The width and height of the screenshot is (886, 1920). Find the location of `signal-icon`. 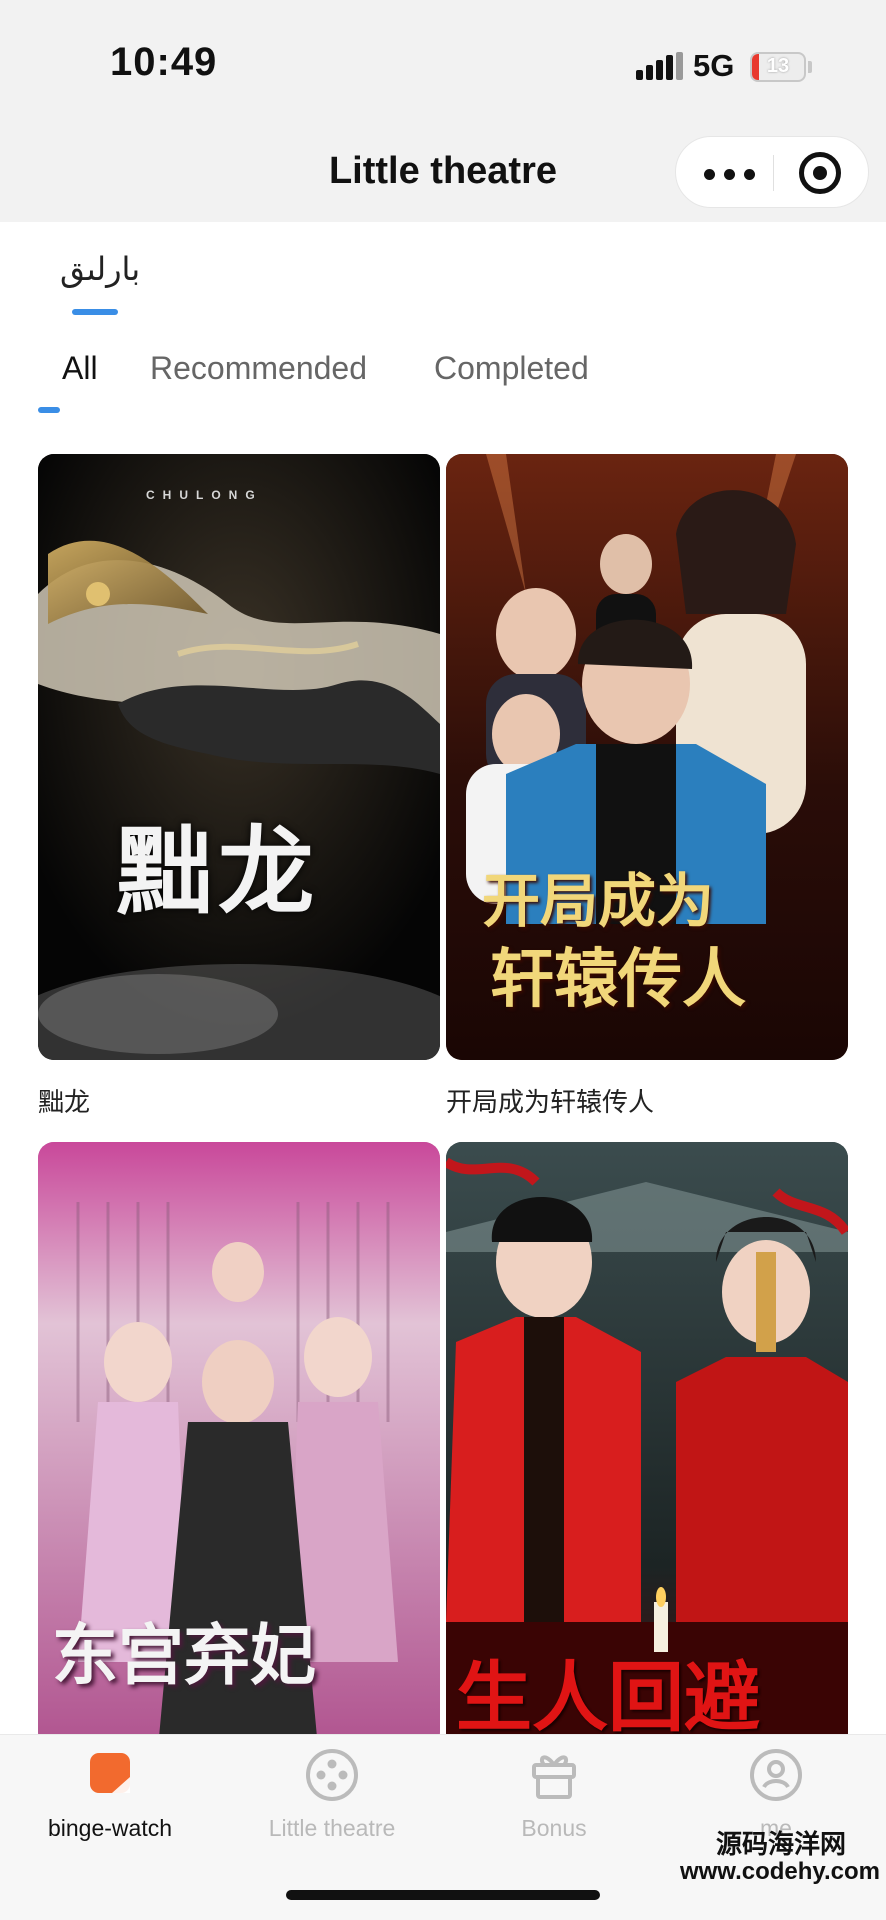

signal-icon is located at coordinates (659, 66).